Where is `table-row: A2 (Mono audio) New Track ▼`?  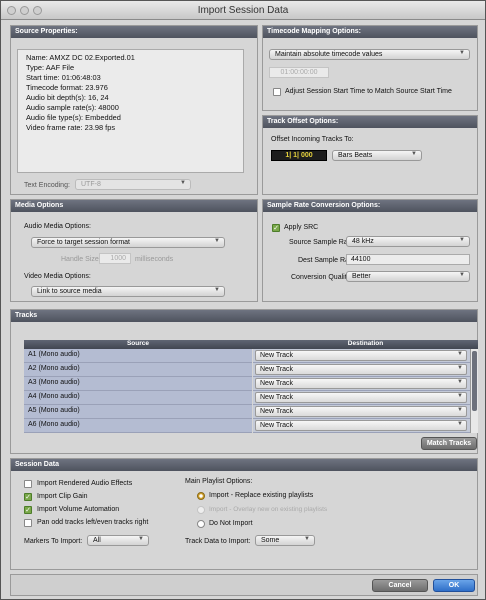
table-row: A2 (Mono audio) New Track ▼ is located at coordinates (251, 370).